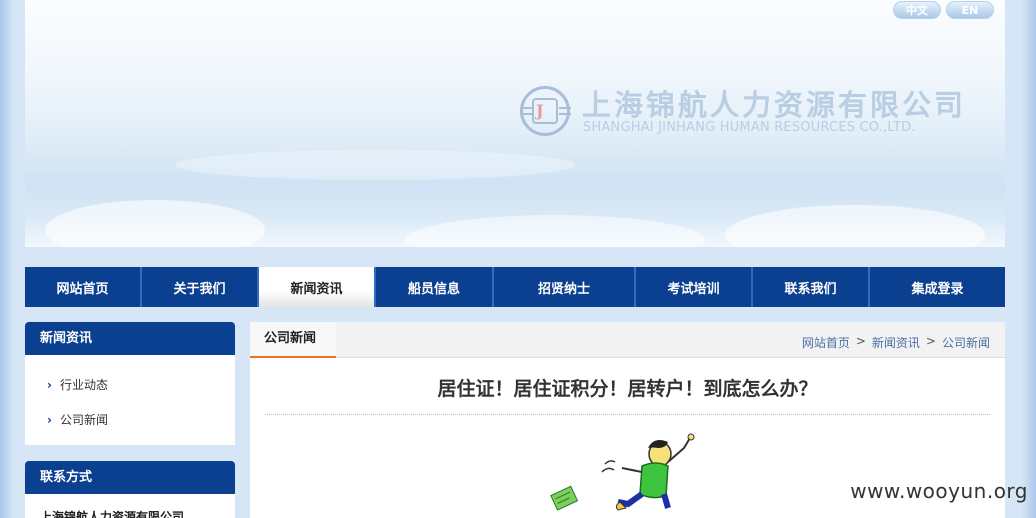  I want to click on contact-company-name: 上海锦航人力资源有限公司, so click(112, 514).